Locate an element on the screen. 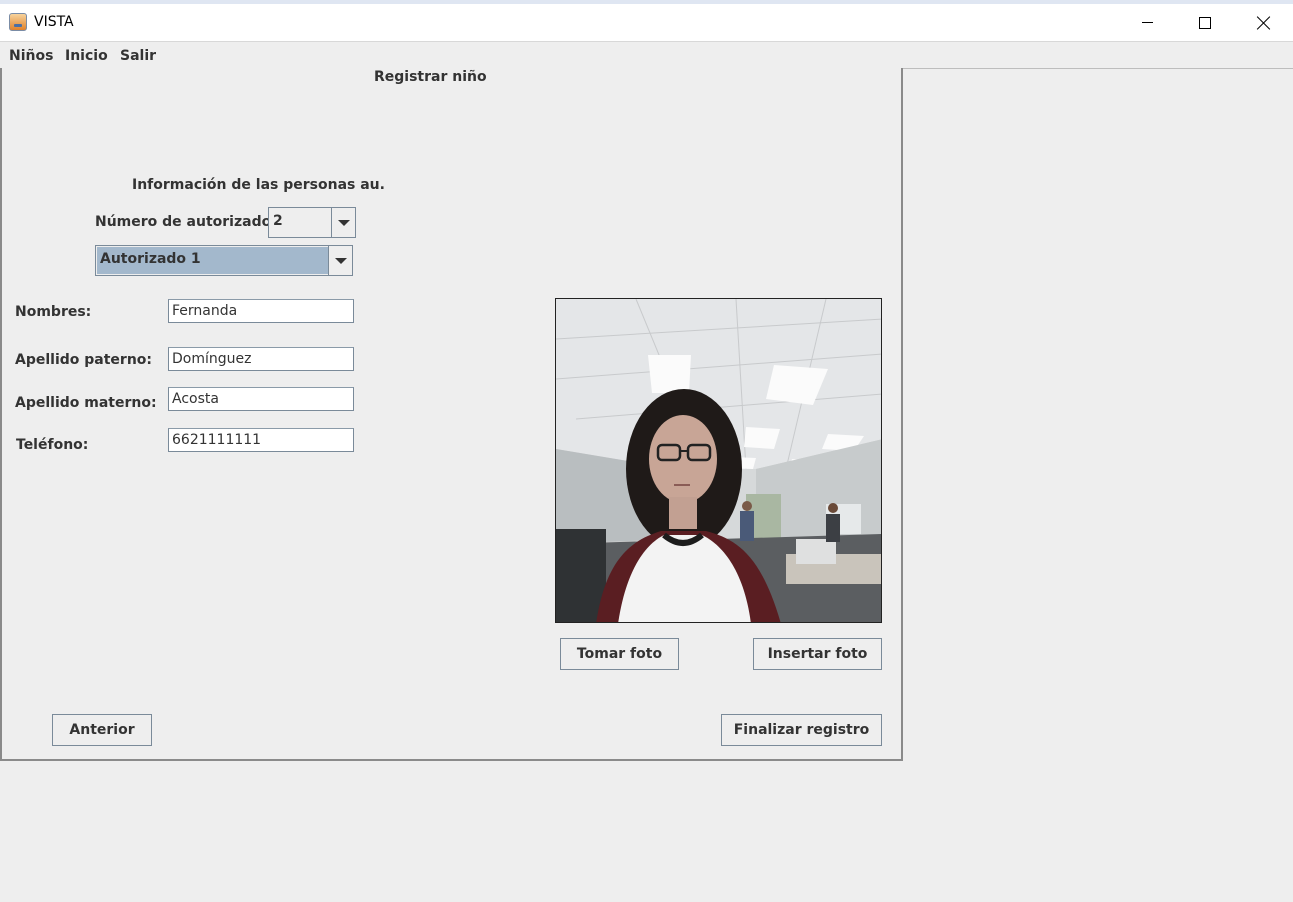 The image size is (1293, 902). section-title: Información de las personas au. is located at coordinates (258, 185).